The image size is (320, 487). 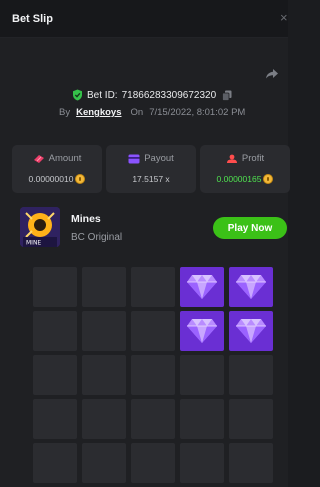 I want to click on bet-id-row: Bet ID: 71866283309672320, so click(x=152, y=95).